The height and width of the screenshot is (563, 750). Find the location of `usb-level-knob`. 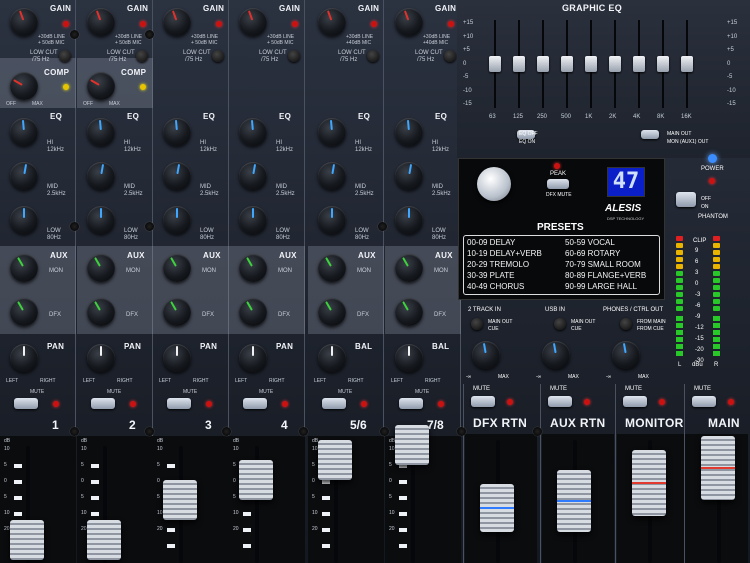

usb-level-knob is located at coordinates (556, 355).